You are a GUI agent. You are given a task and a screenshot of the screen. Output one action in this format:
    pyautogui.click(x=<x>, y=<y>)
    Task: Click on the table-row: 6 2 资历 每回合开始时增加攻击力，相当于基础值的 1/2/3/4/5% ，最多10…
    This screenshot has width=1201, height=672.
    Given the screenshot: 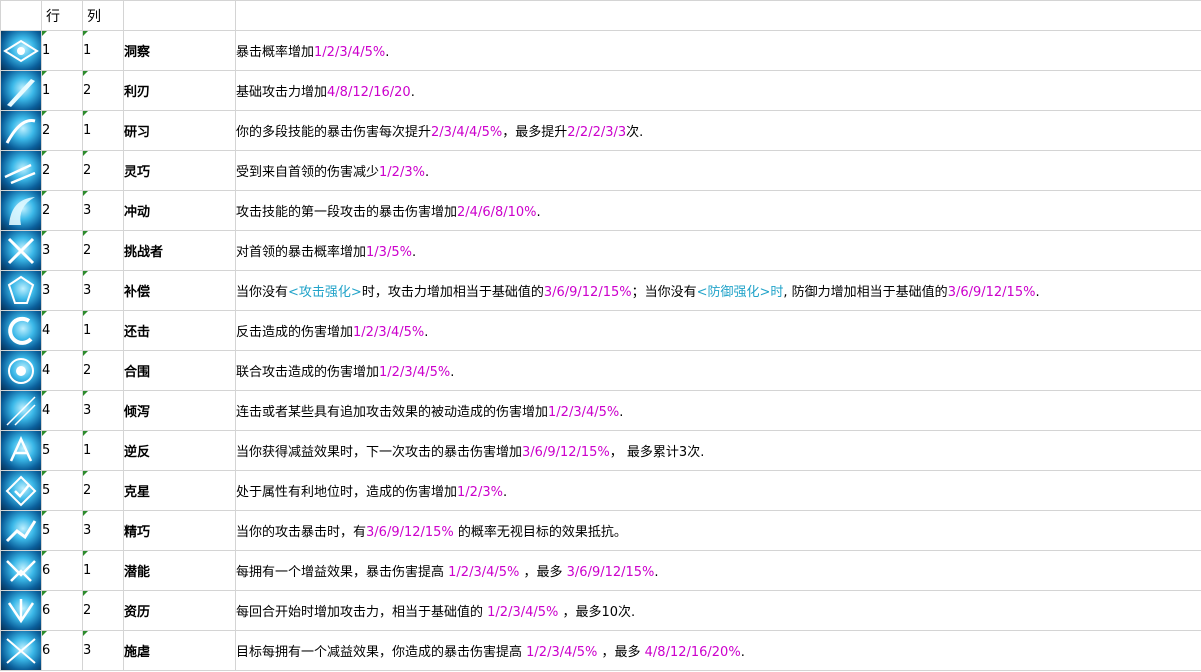 What is the action you would take?
    pyautogui.click(x=600, y=610)
    